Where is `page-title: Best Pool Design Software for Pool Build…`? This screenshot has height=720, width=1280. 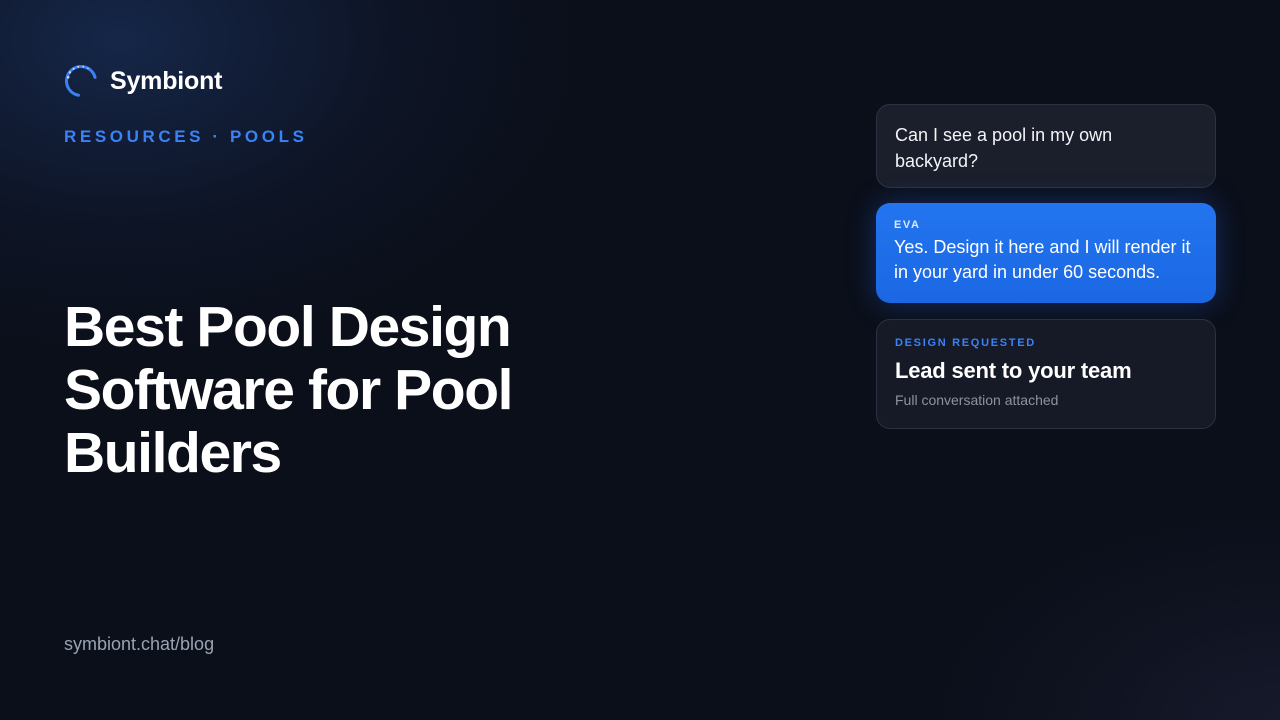 page-title: Best Pool Design Software for Pool Build… is located at coordinates (288, 390).